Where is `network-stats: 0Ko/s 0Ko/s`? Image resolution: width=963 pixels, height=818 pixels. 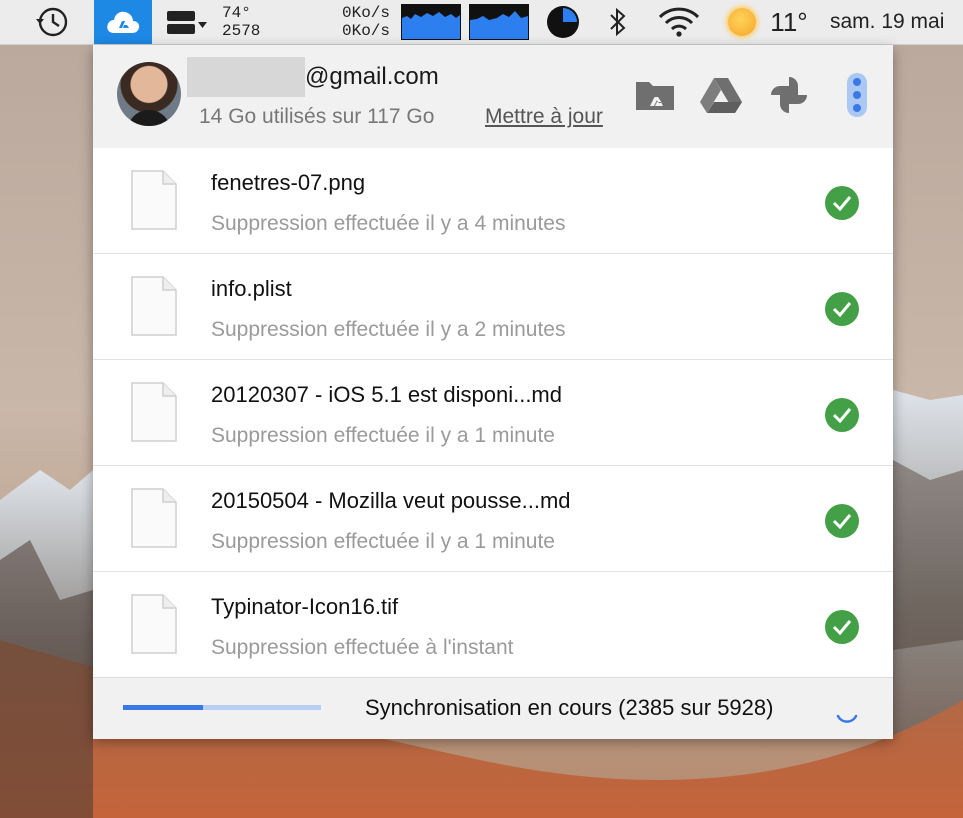 network-stats: 0Ko/s 0Ko/s is located at coordinates (360, 22).